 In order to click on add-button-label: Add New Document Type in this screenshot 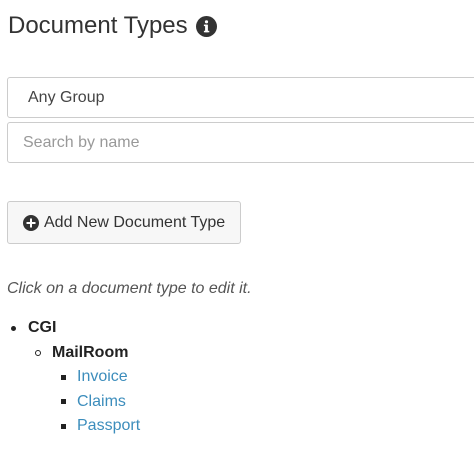, I will do `click(135, 222)`.